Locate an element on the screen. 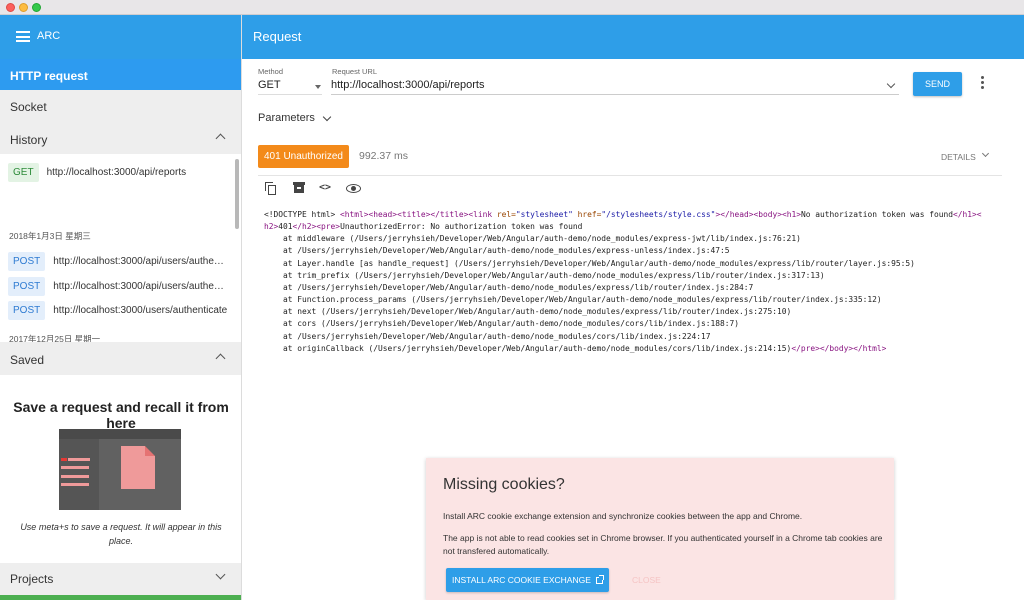 Image resolution: width=1024 pixels, height=600 pixels. window-maximize-icon is located at coordinates (36, 7).